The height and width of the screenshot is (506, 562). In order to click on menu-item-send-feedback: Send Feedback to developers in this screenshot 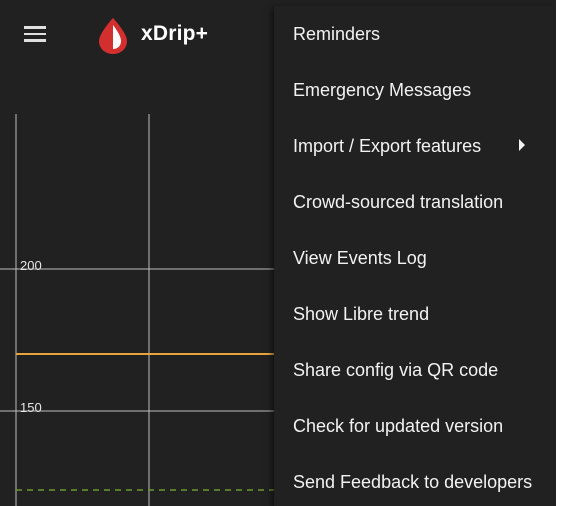, I will do `click(415, 480)`.